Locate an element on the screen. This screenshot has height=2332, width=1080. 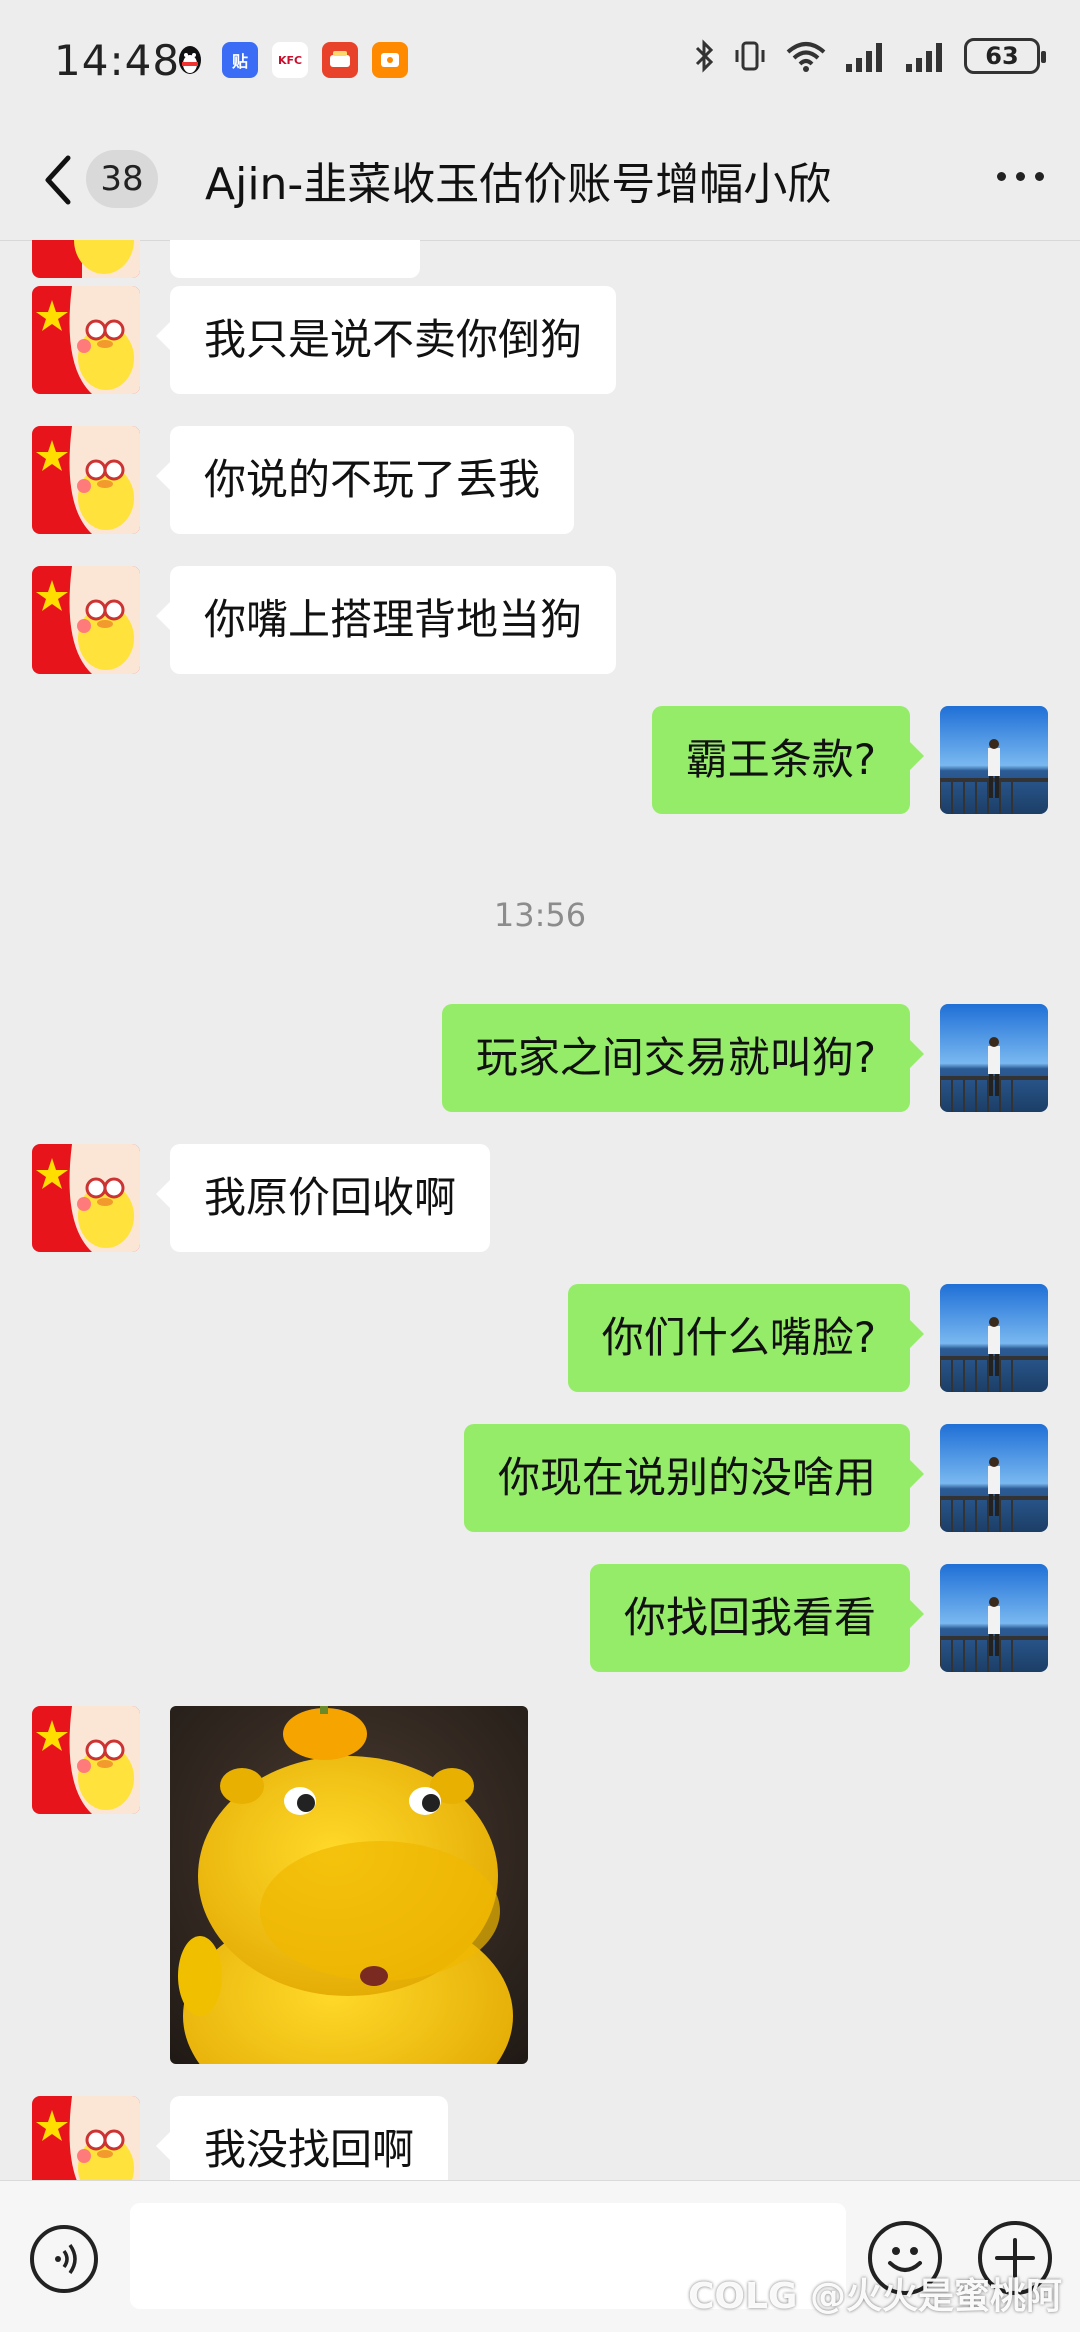
message-bubble: 玩家之间交易就叫狗? is located at coordinates (683, 1058).